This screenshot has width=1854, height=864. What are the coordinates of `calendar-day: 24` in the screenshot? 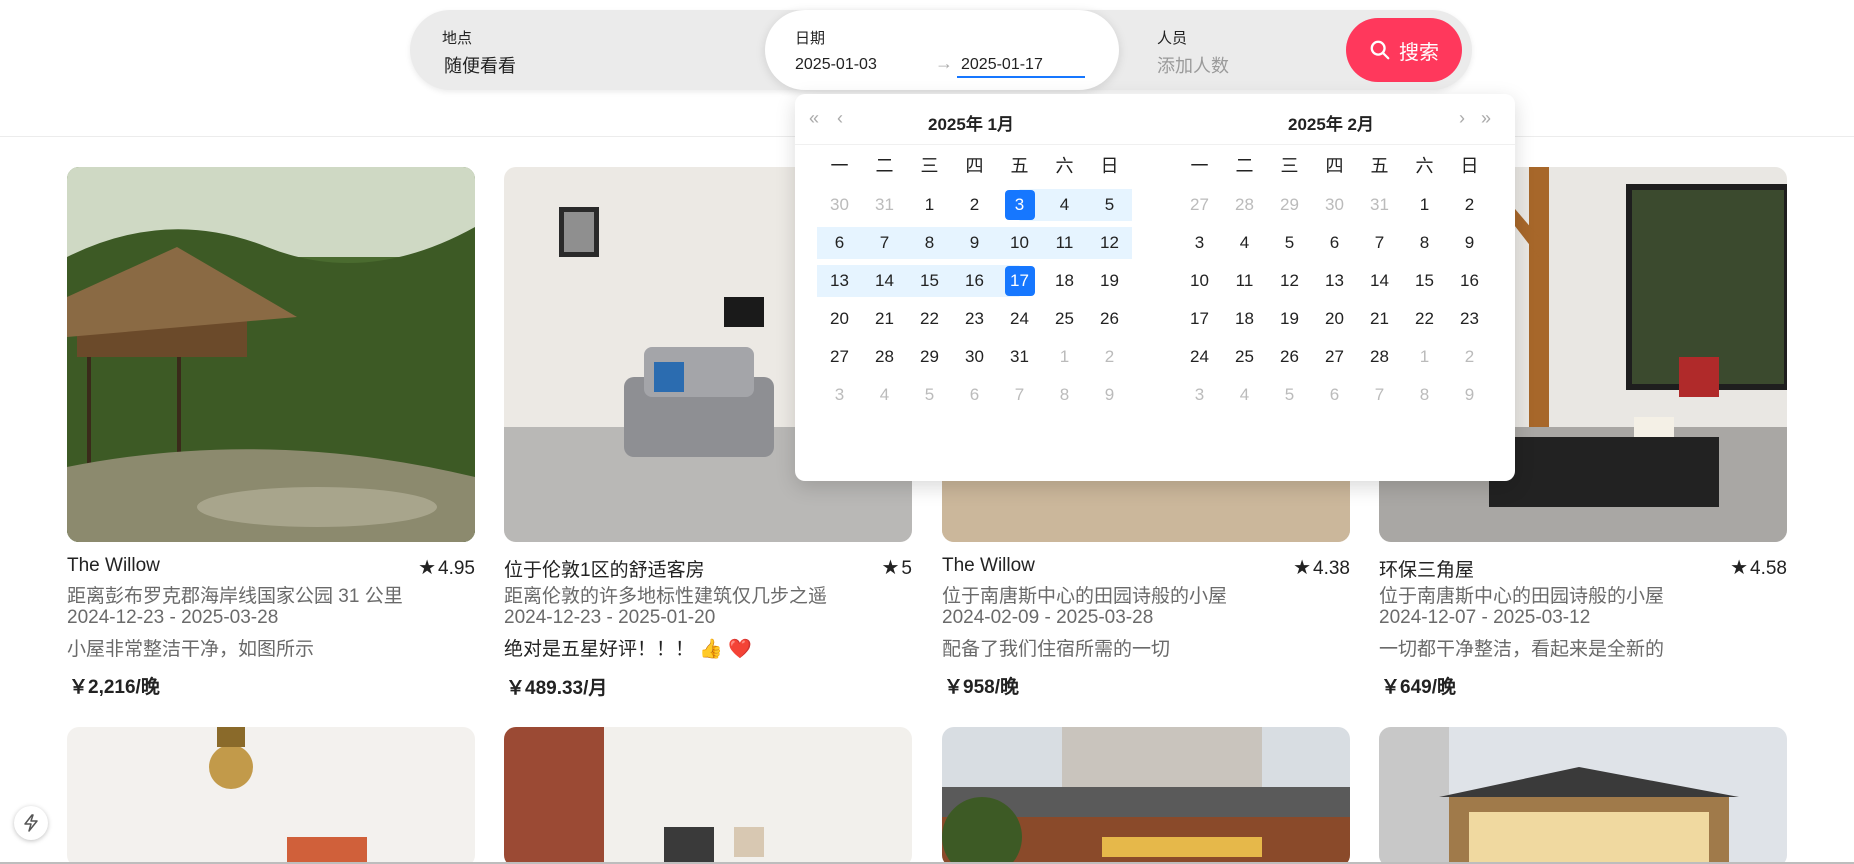 It's located at (1199, 357).